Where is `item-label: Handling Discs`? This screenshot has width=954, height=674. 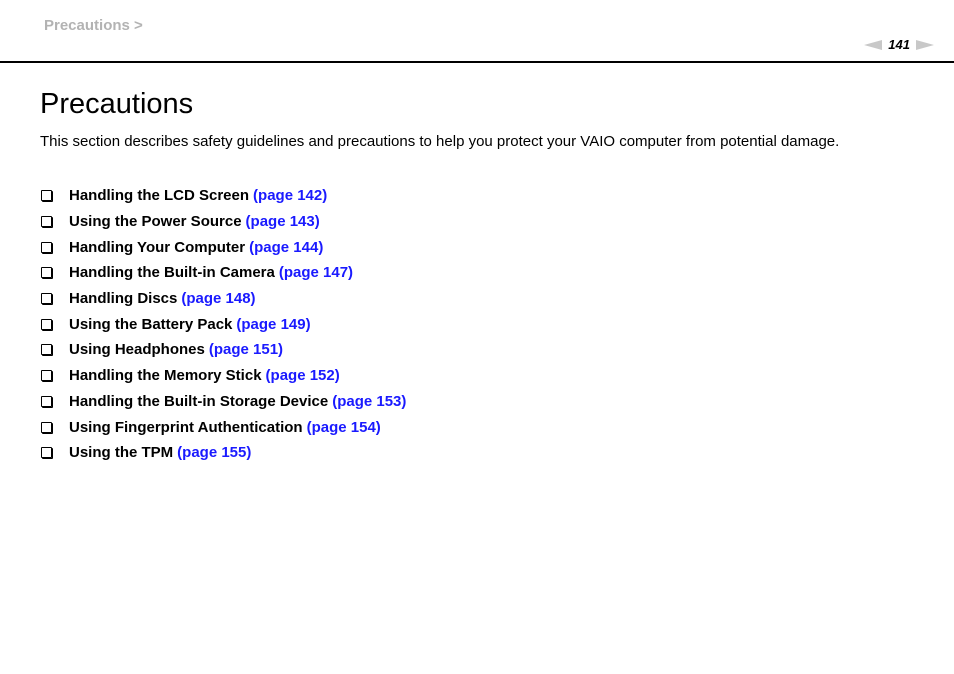
item-label: Handling Discs is located at coordinates (123, 299).